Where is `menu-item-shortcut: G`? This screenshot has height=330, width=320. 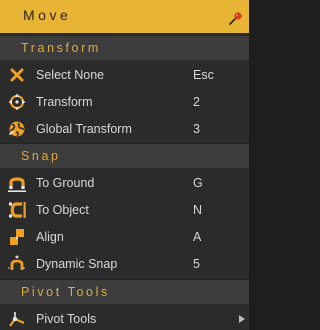 menu-item-shortcut: G is located at coordinates (198, 183).